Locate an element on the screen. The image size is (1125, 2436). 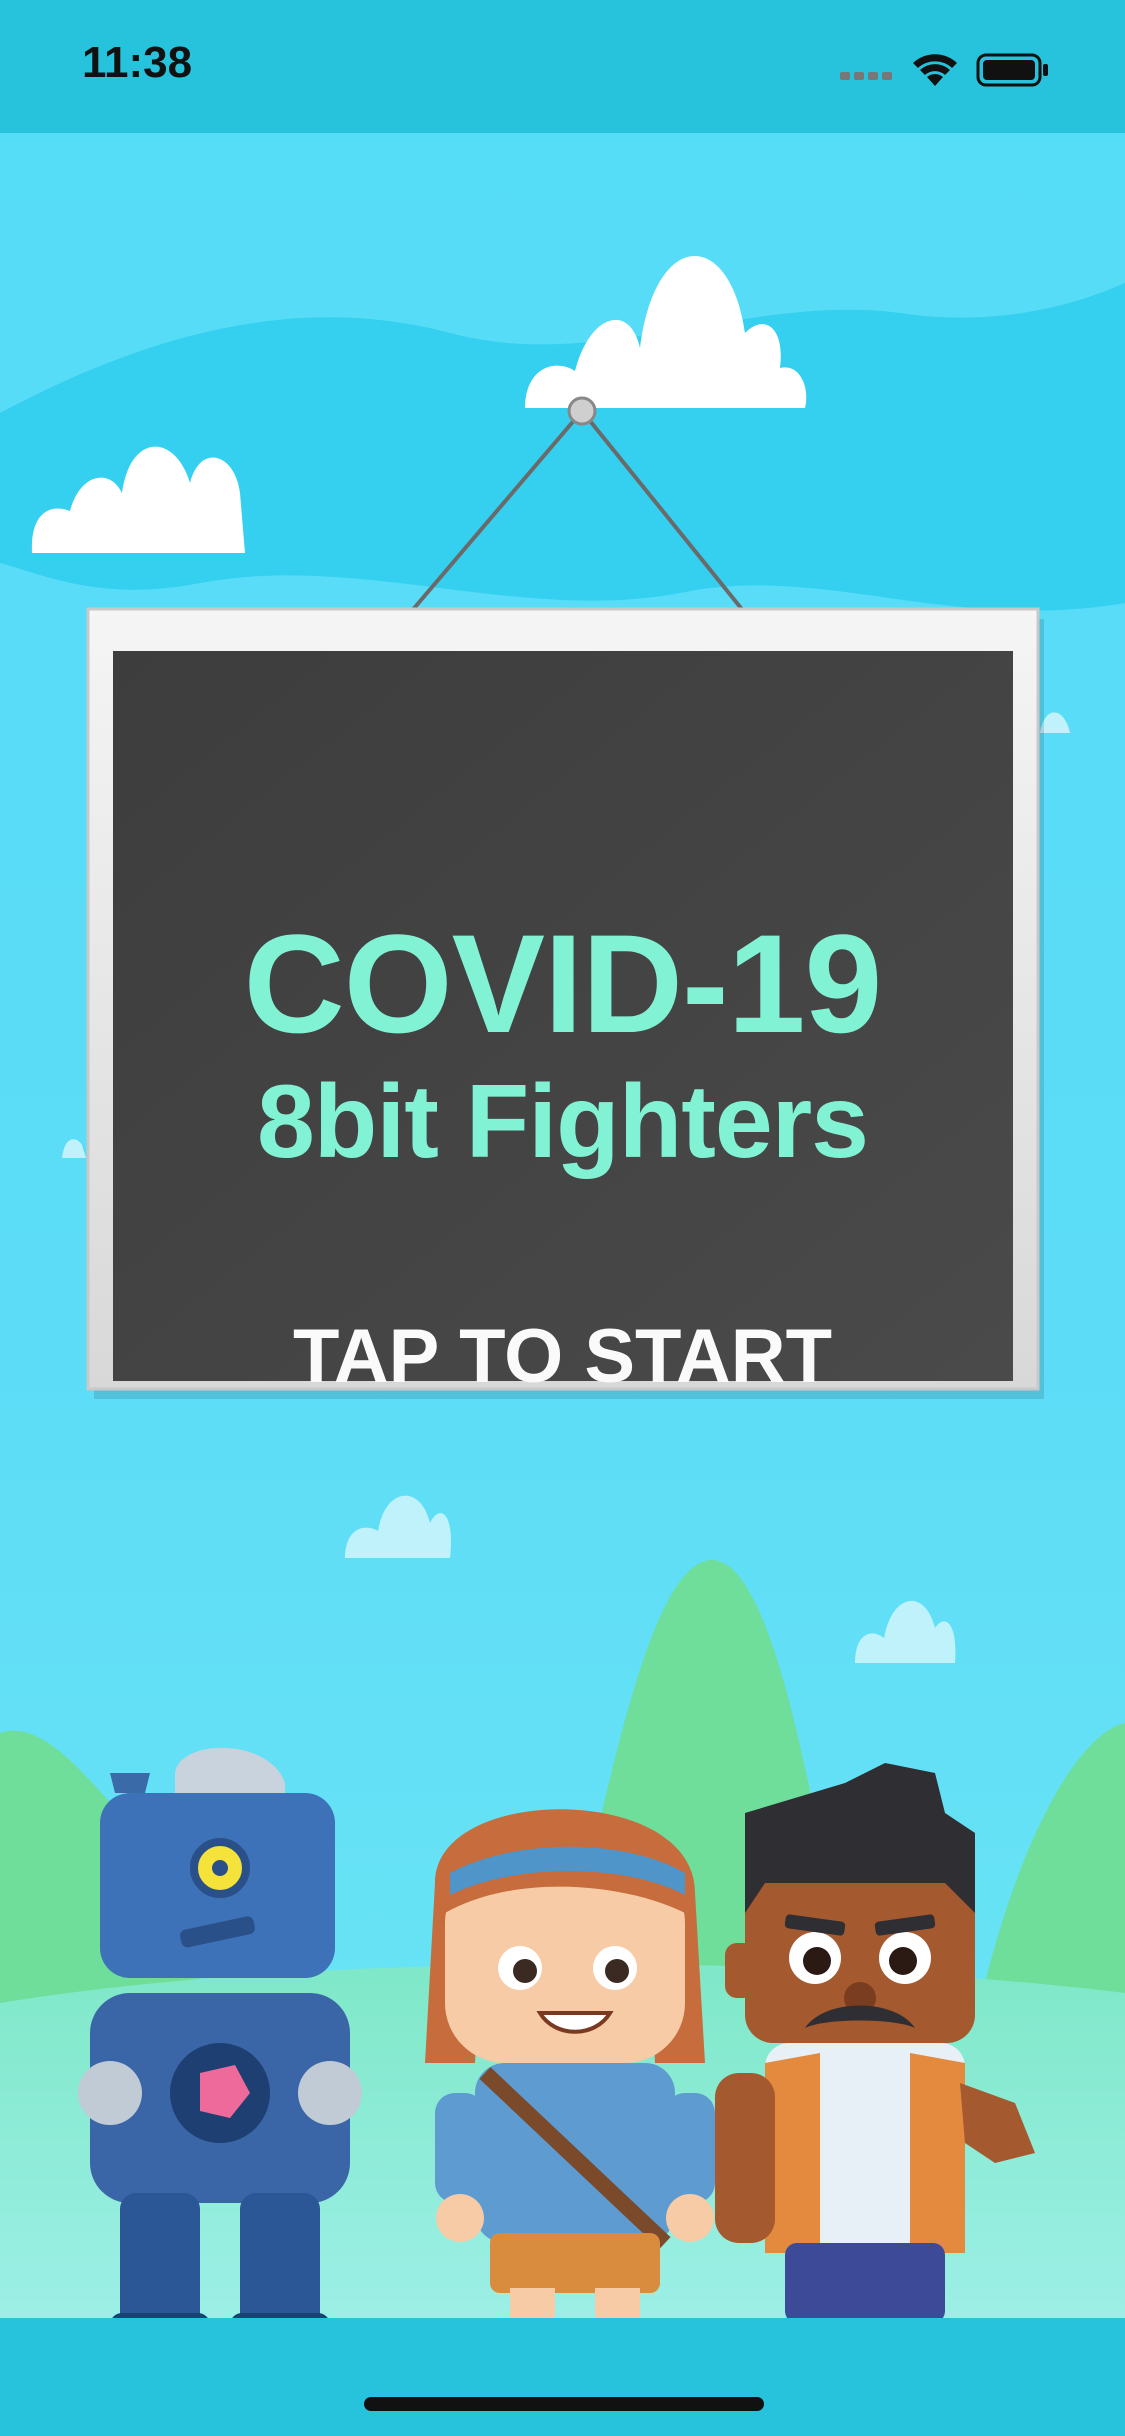
status-icons is located at coordinates (944, 70).